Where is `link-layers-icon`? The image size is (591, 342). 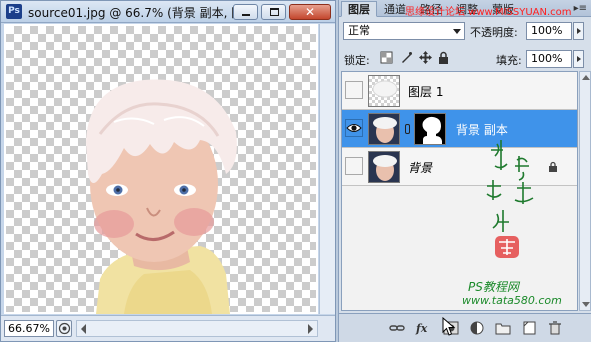
link-layers-icon is located at coordinates (397, 328).